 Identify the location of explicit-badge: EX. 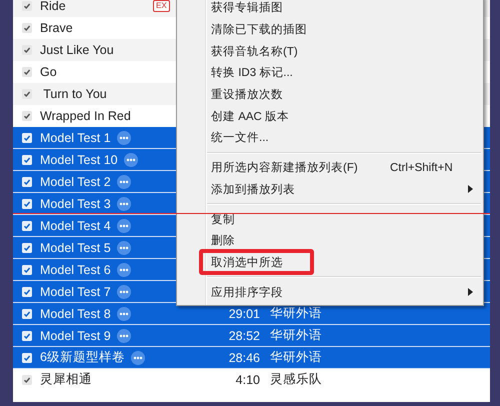
(161, 6).